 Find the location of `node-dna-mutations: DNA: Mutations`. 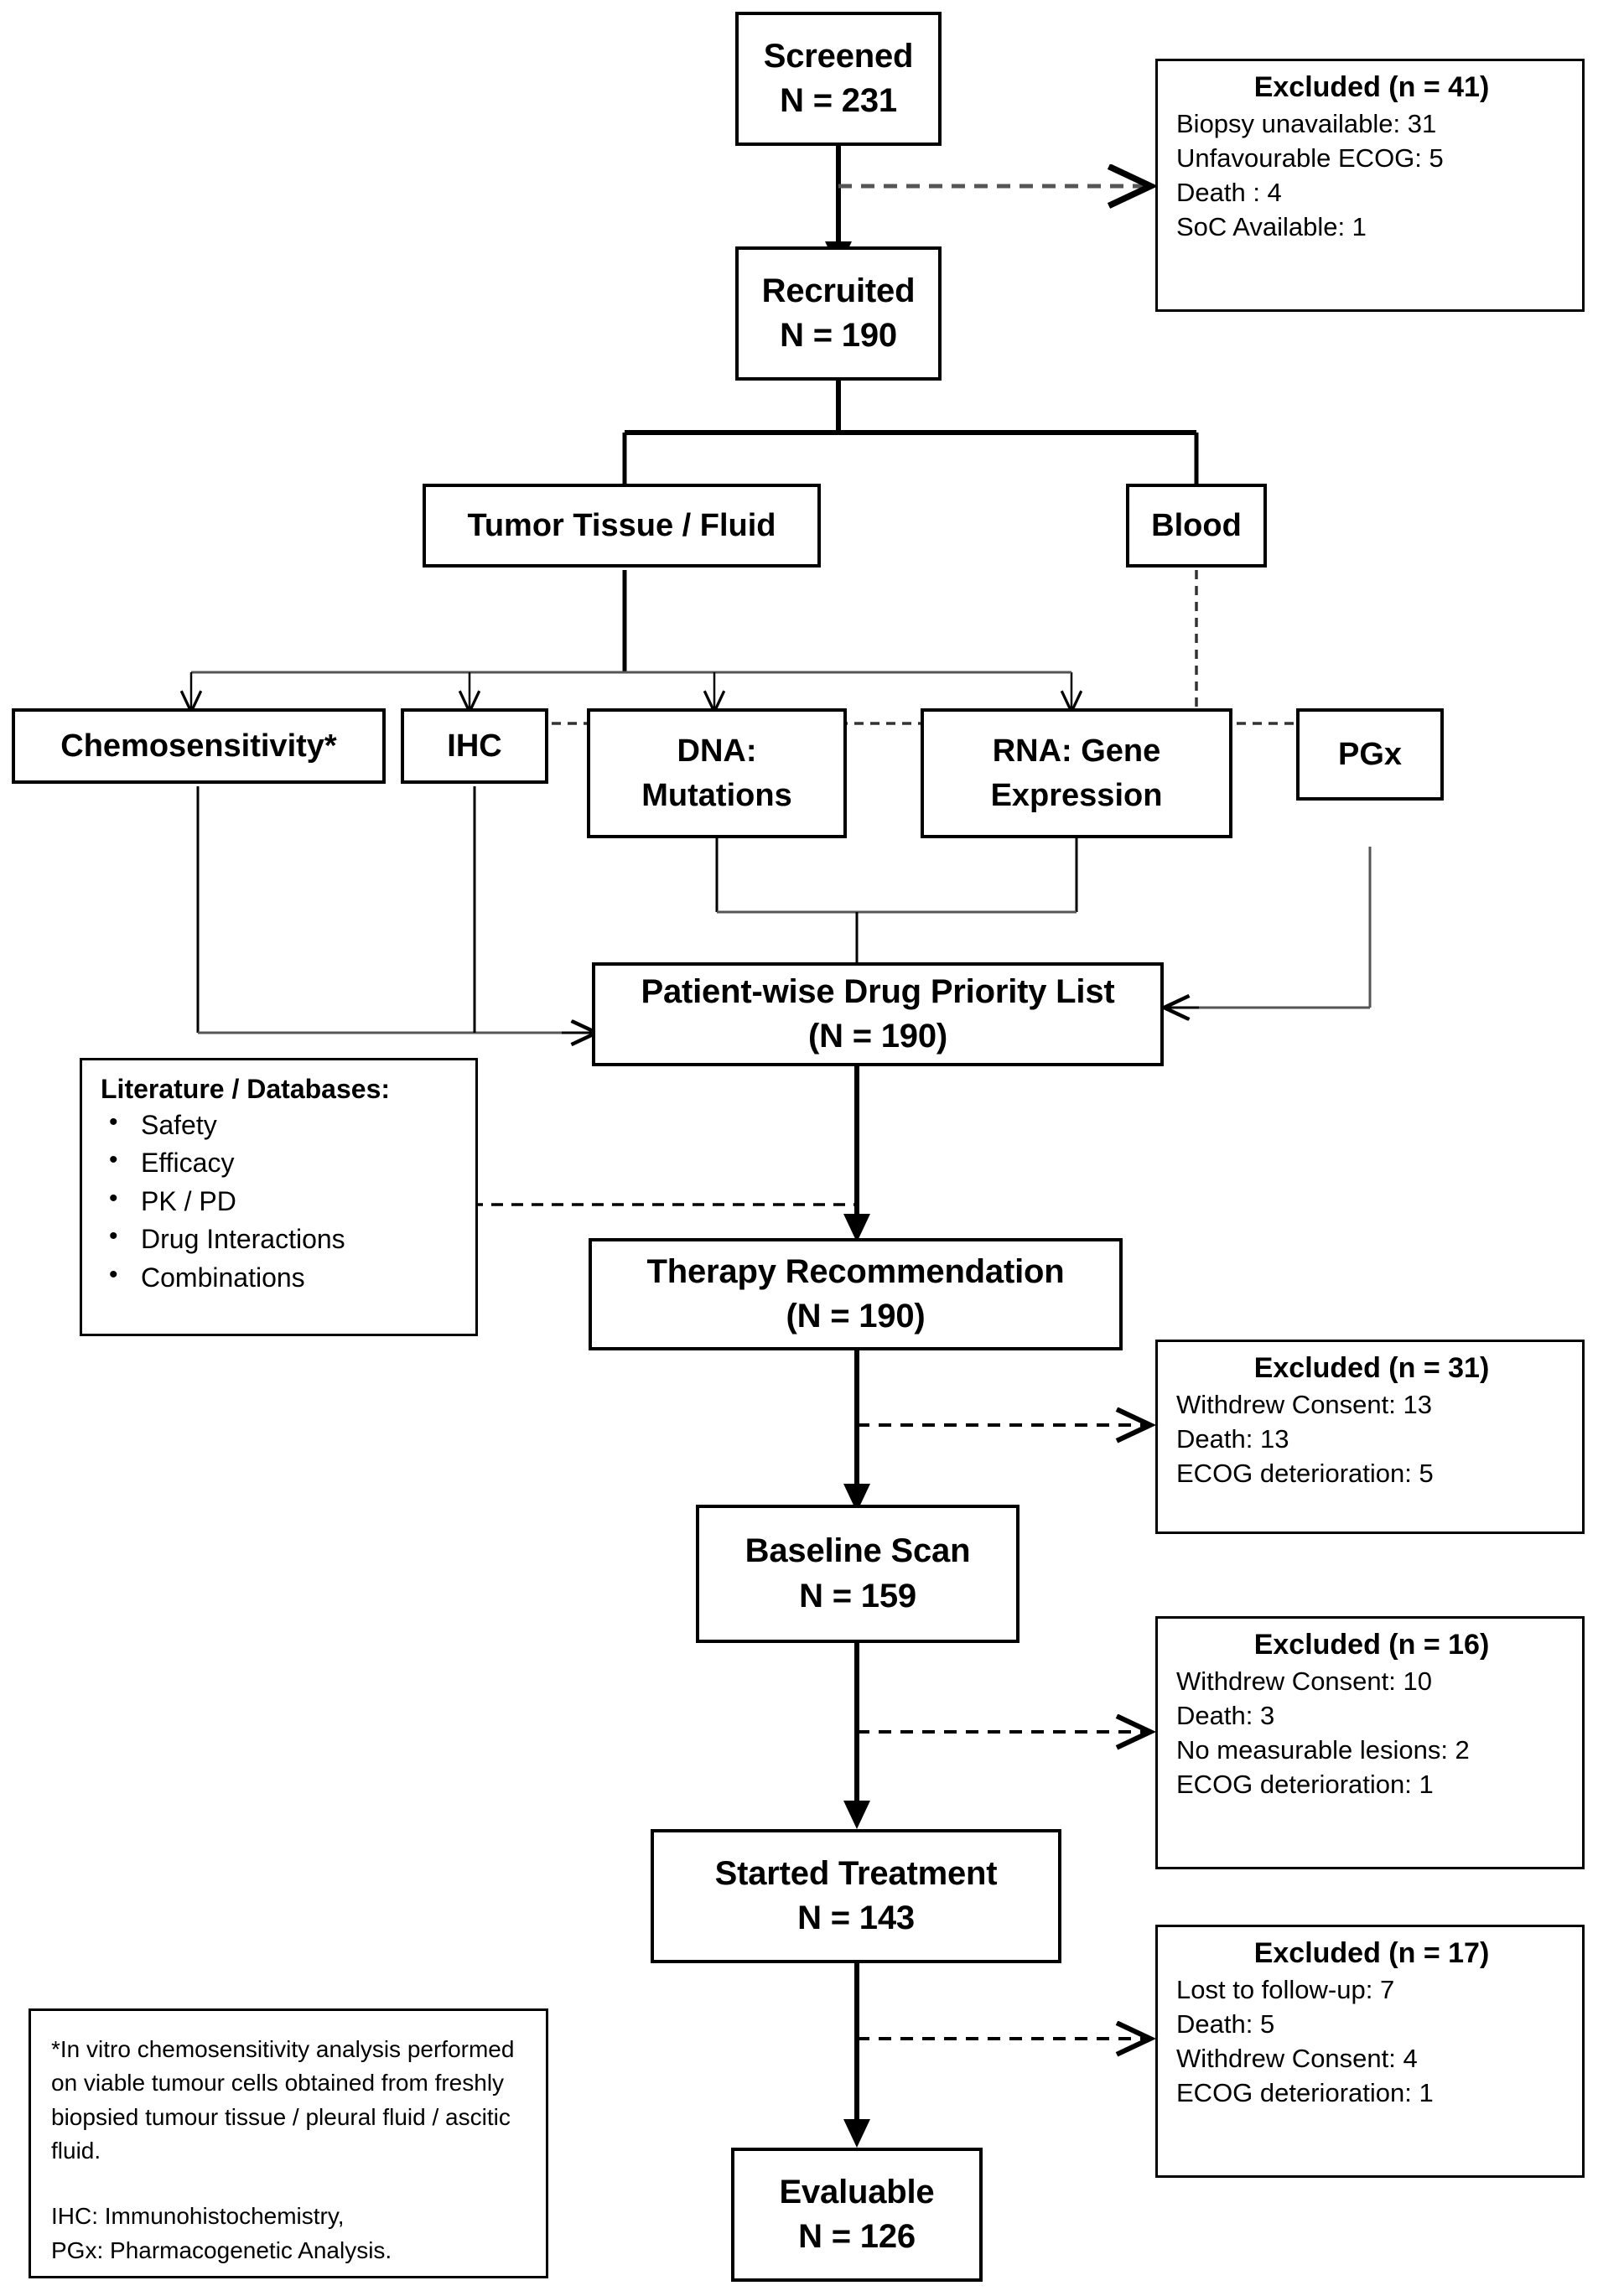

node-dna-mutations: DNA: Mutations is located at coordinates (717, 773).